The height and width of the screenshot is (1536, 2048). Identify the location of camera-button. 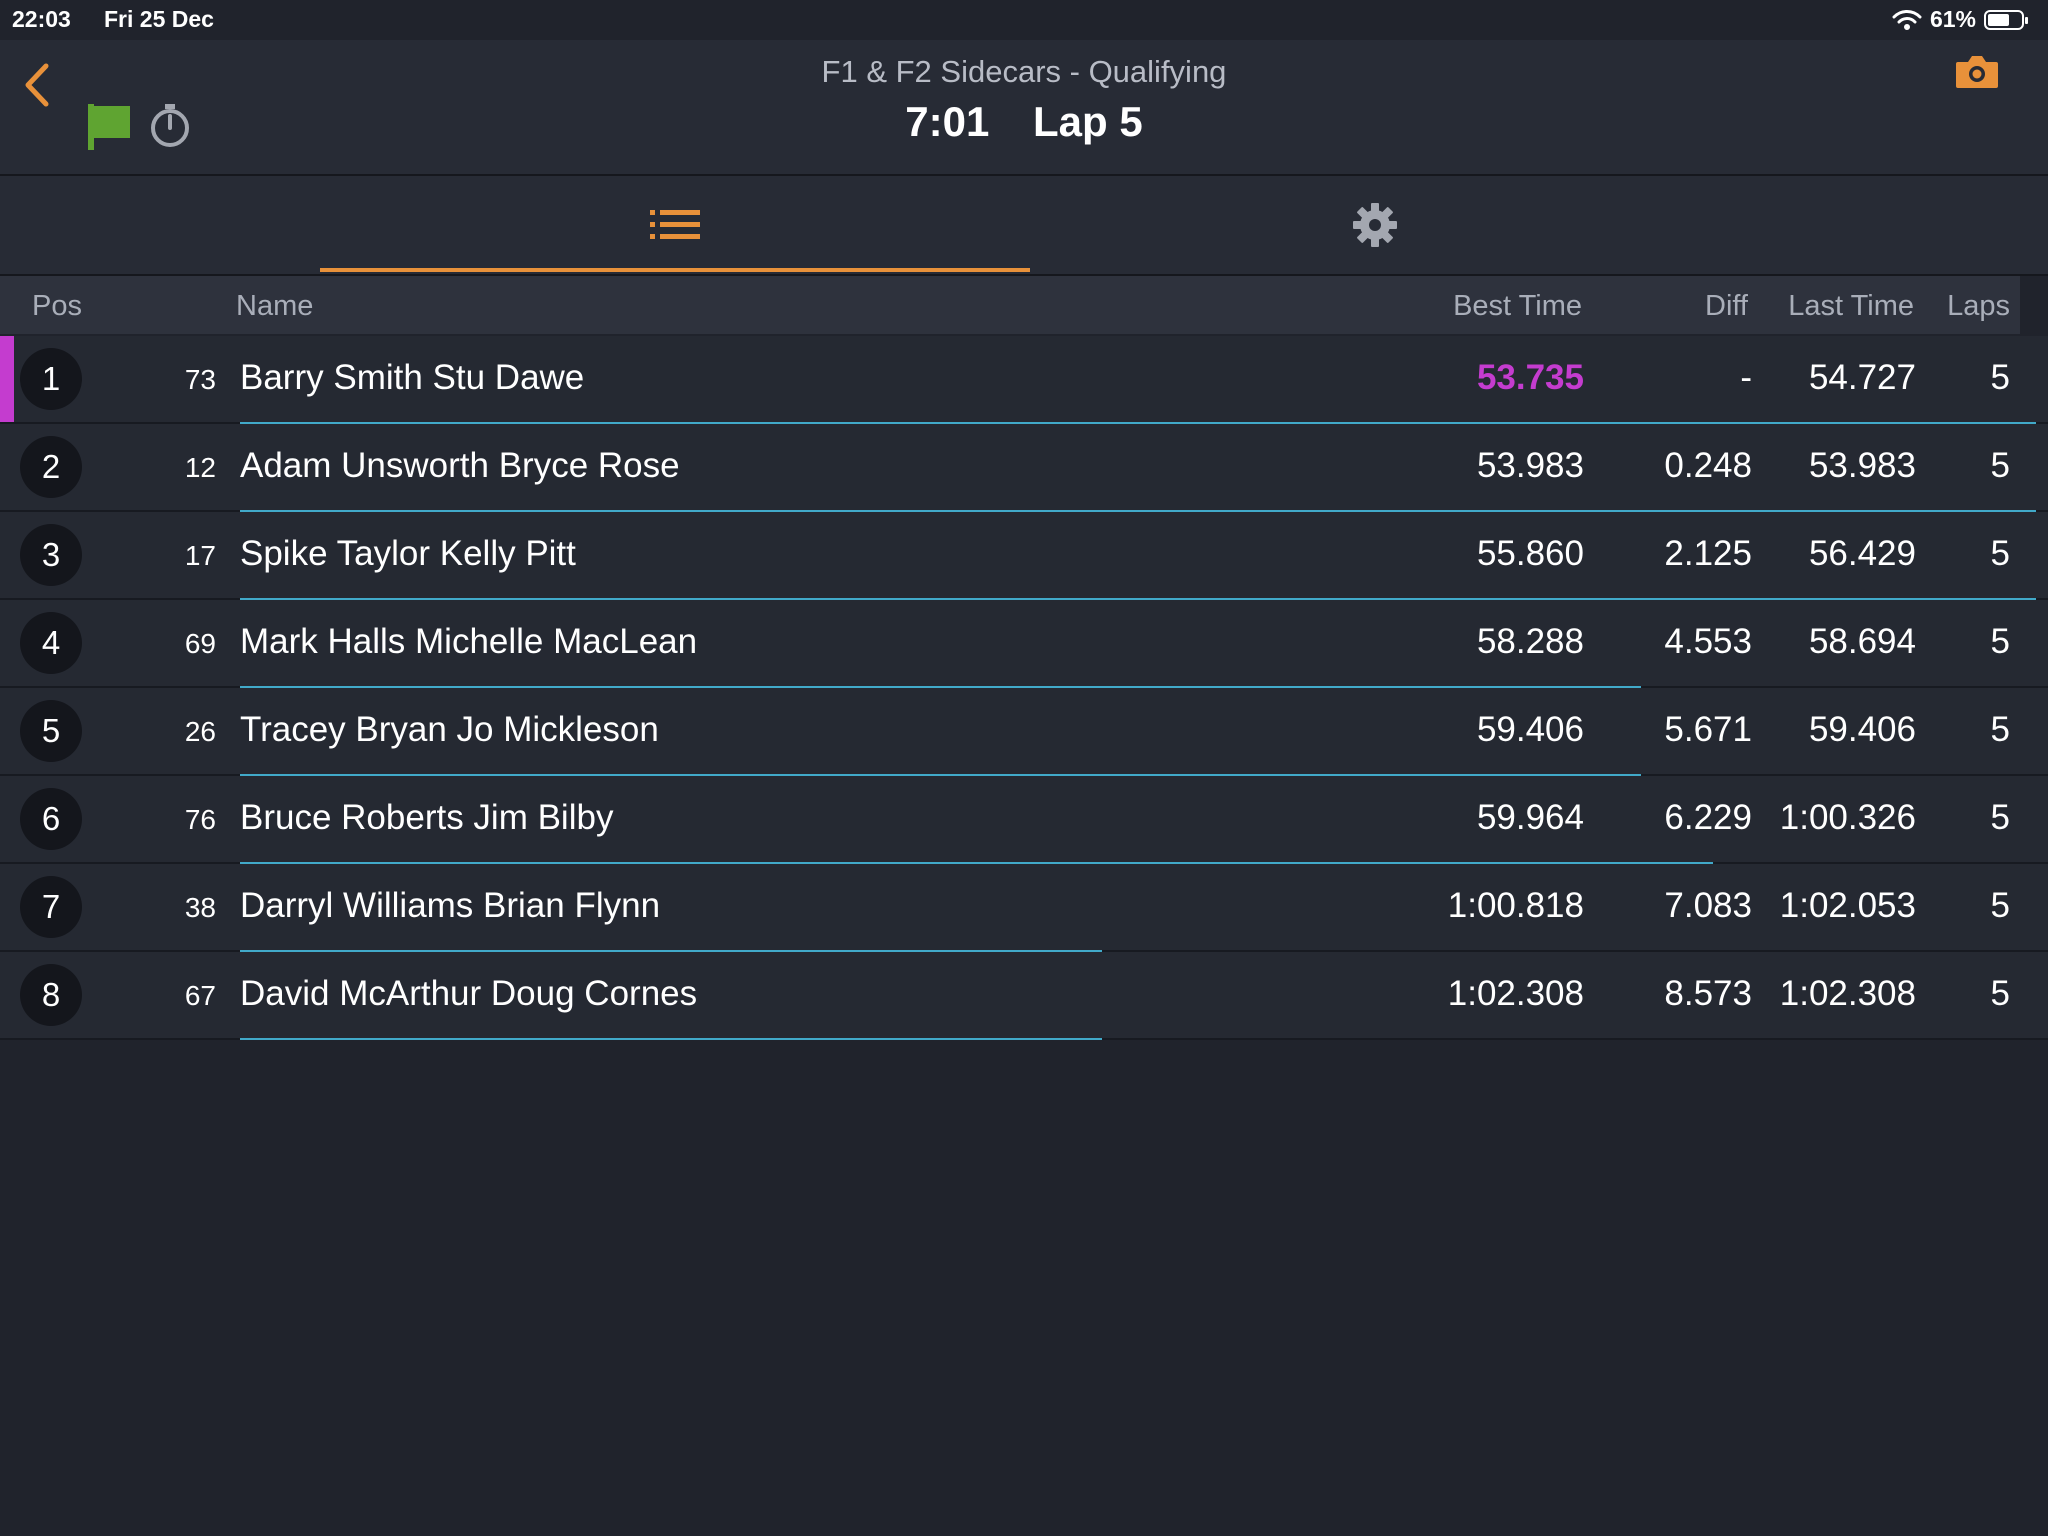
(1977, 74).